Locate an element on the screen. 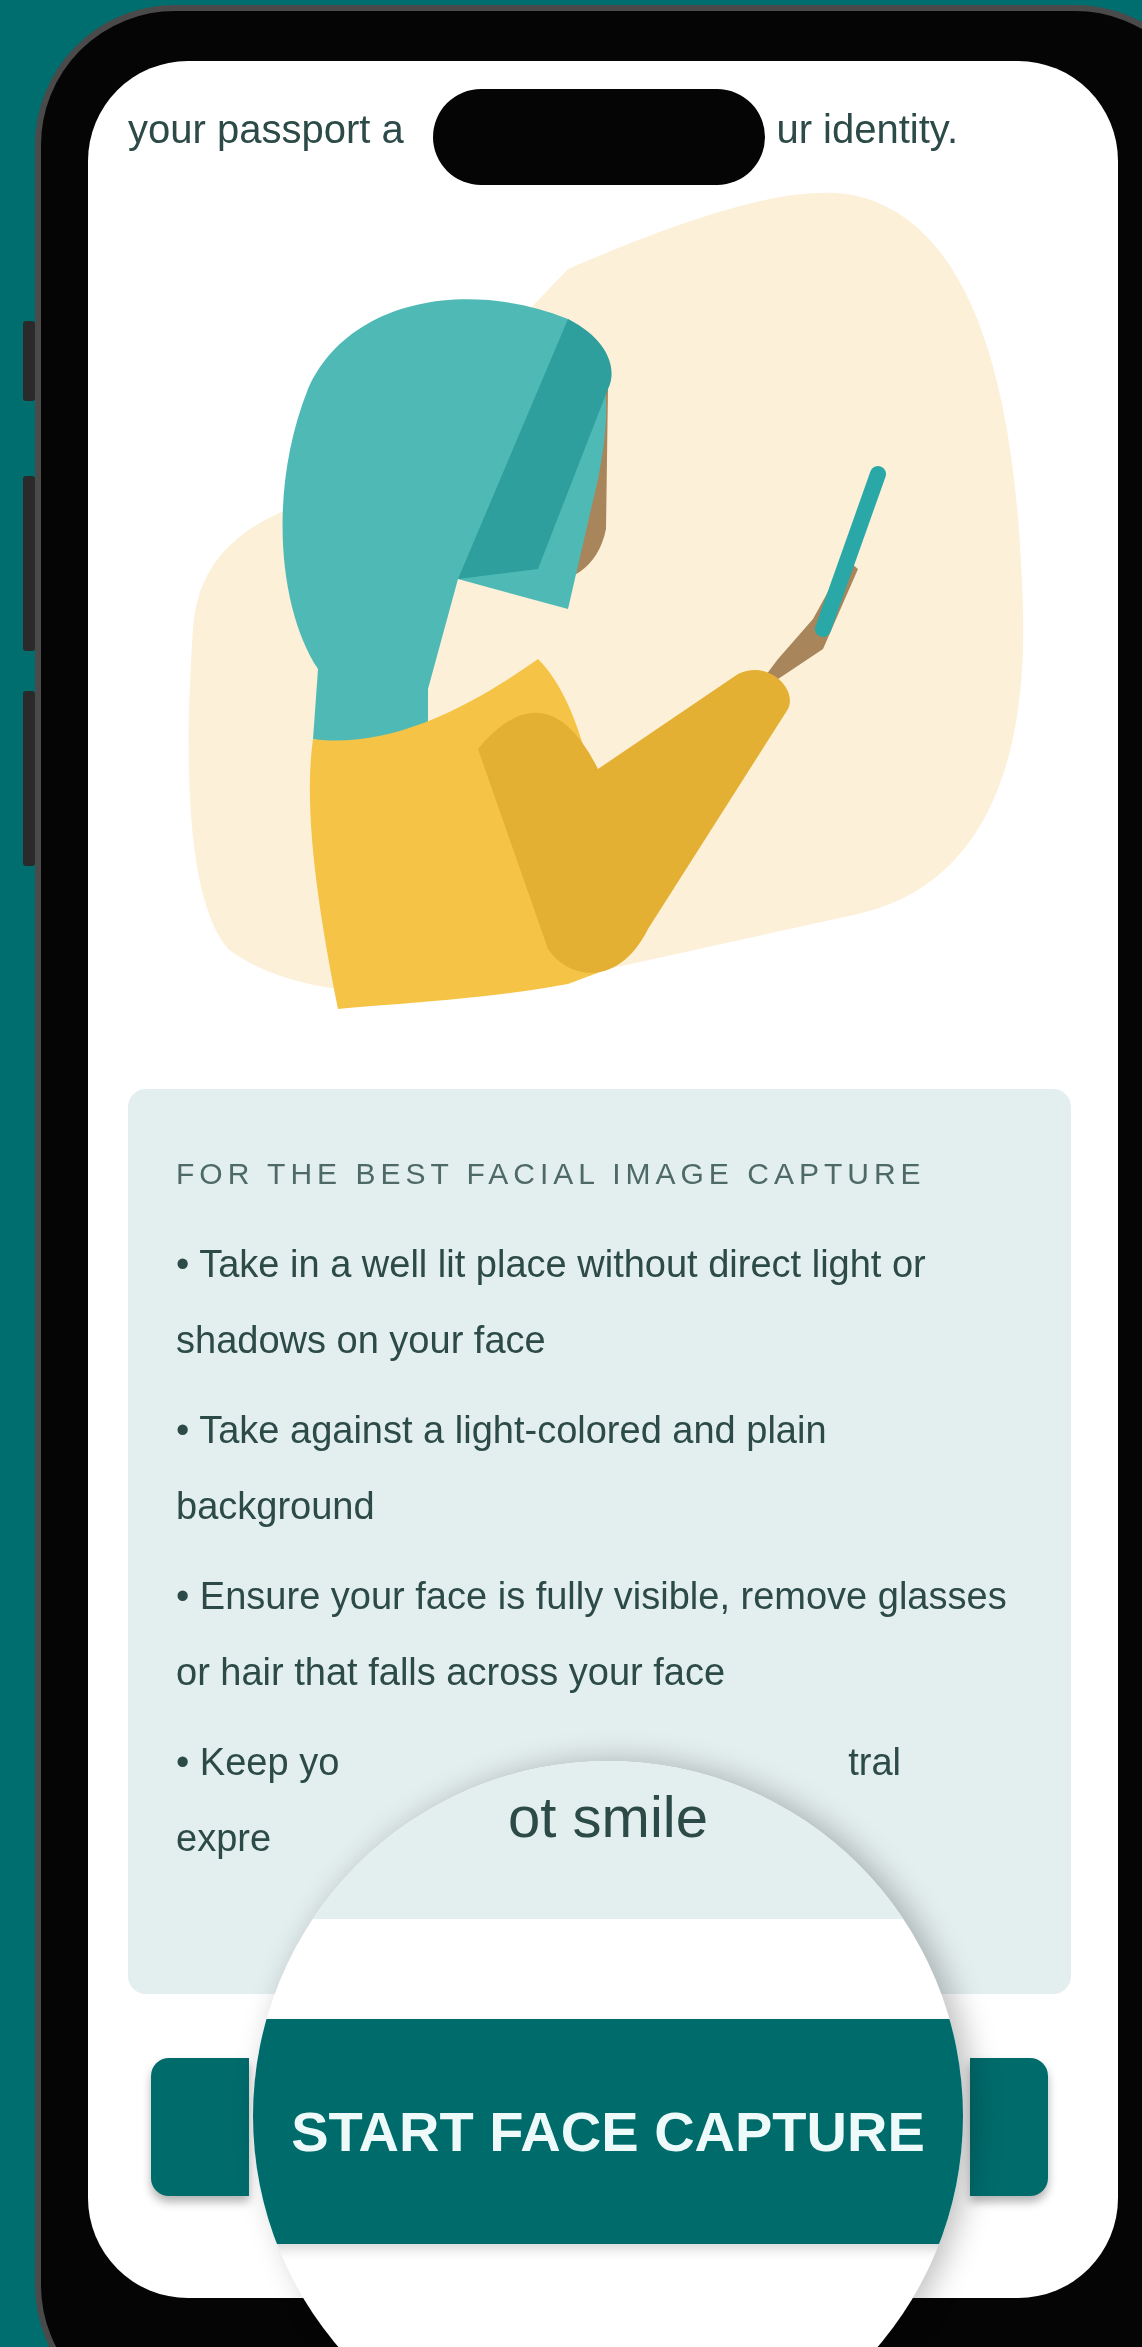 The image size is (1142, 2347). tip-text: • Keep yo is located at coordinates (258, 1762).